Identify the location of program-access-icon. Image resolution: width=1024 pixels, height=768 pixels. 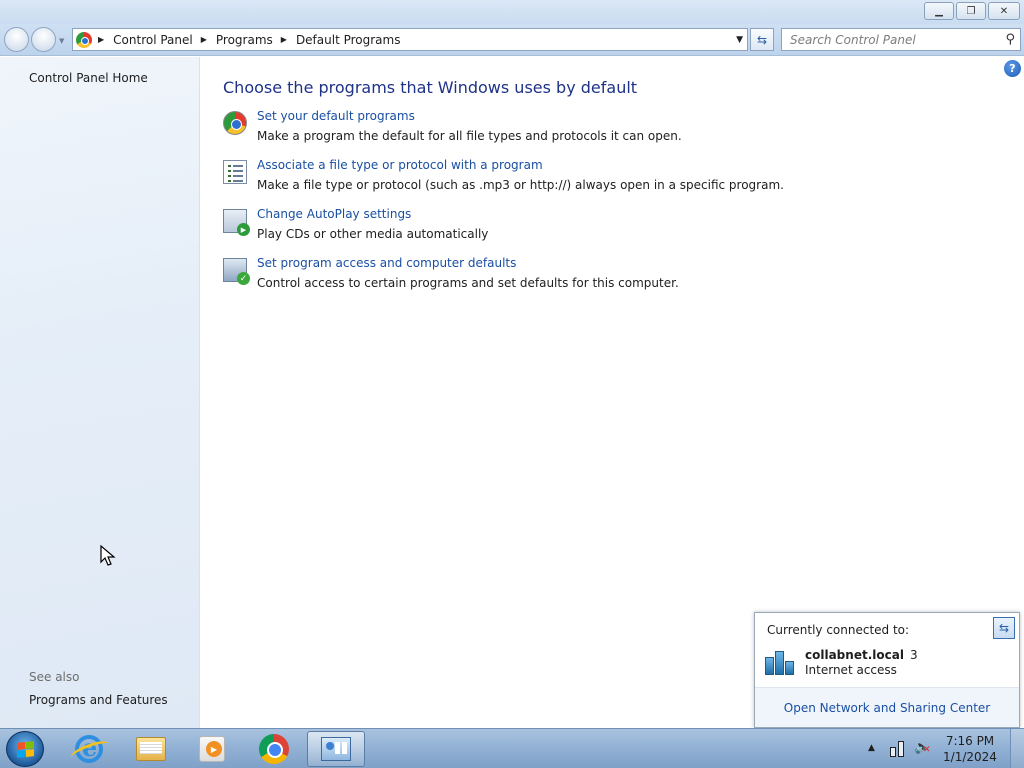
(236, 271).